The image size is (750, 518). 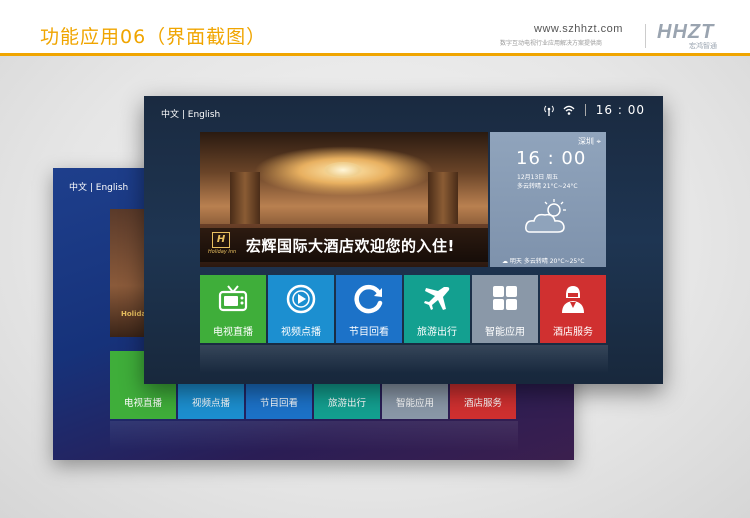 What do you see at coordinates (505, 298) in the screenshot?
I see `grid-icon` at bounding box center [505, 298].